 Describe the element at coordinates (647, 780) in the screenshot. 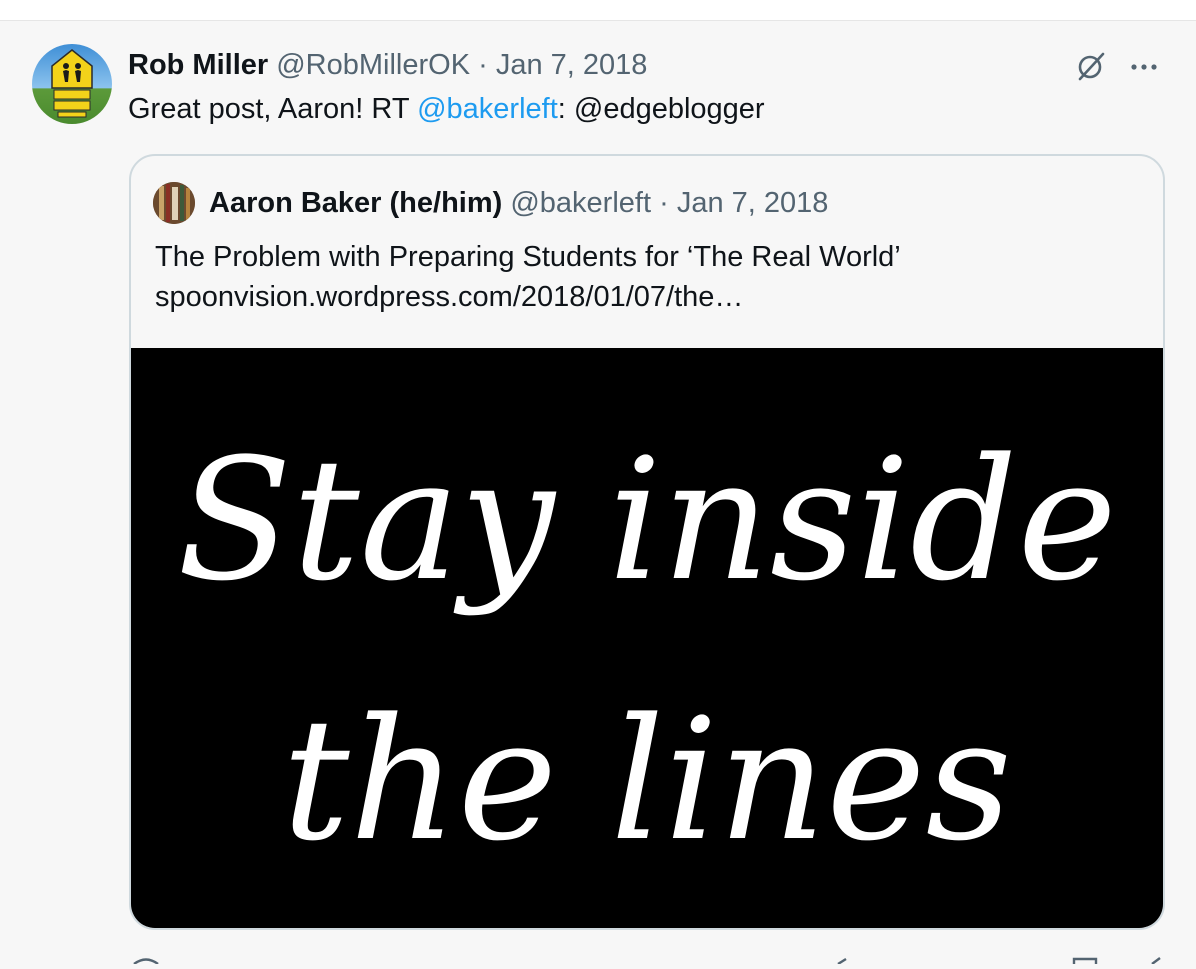

I see `image-text-line-2: the lines` at that location.